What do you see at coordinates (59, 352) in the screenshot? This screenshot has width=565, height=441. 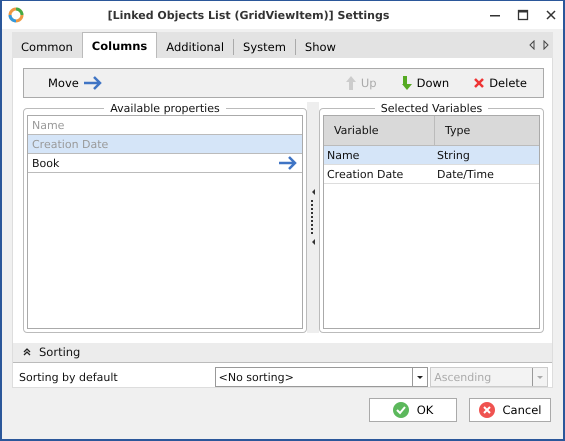 I see `section-title: Sorting` at bounding box center [59, 352].